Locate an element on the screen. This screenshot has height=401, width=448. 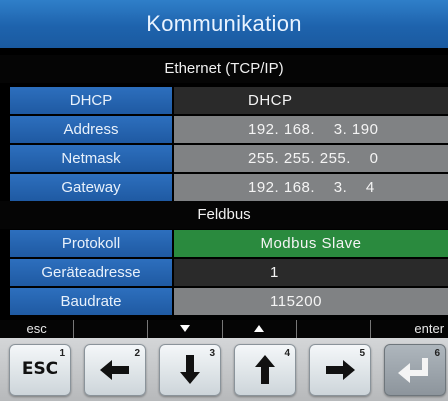
down-key-button: 3 is located at coordinates (190, 370).